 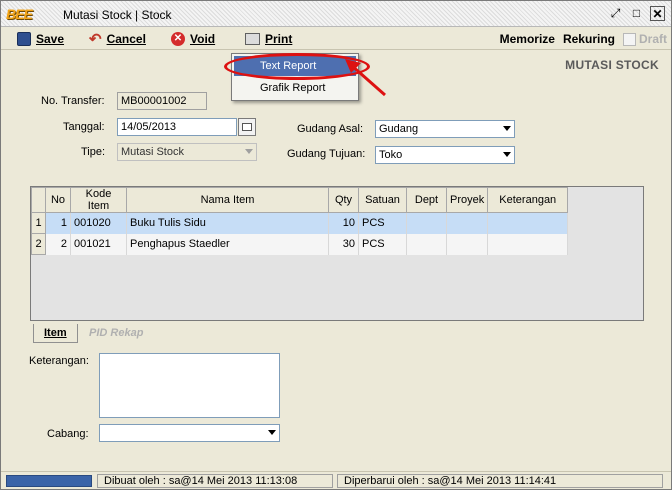 What do you see at coordinates (391, 155) in the screenshot?
I see `gudang-tujuan-value: Toko` at bounding box center [391, 155].